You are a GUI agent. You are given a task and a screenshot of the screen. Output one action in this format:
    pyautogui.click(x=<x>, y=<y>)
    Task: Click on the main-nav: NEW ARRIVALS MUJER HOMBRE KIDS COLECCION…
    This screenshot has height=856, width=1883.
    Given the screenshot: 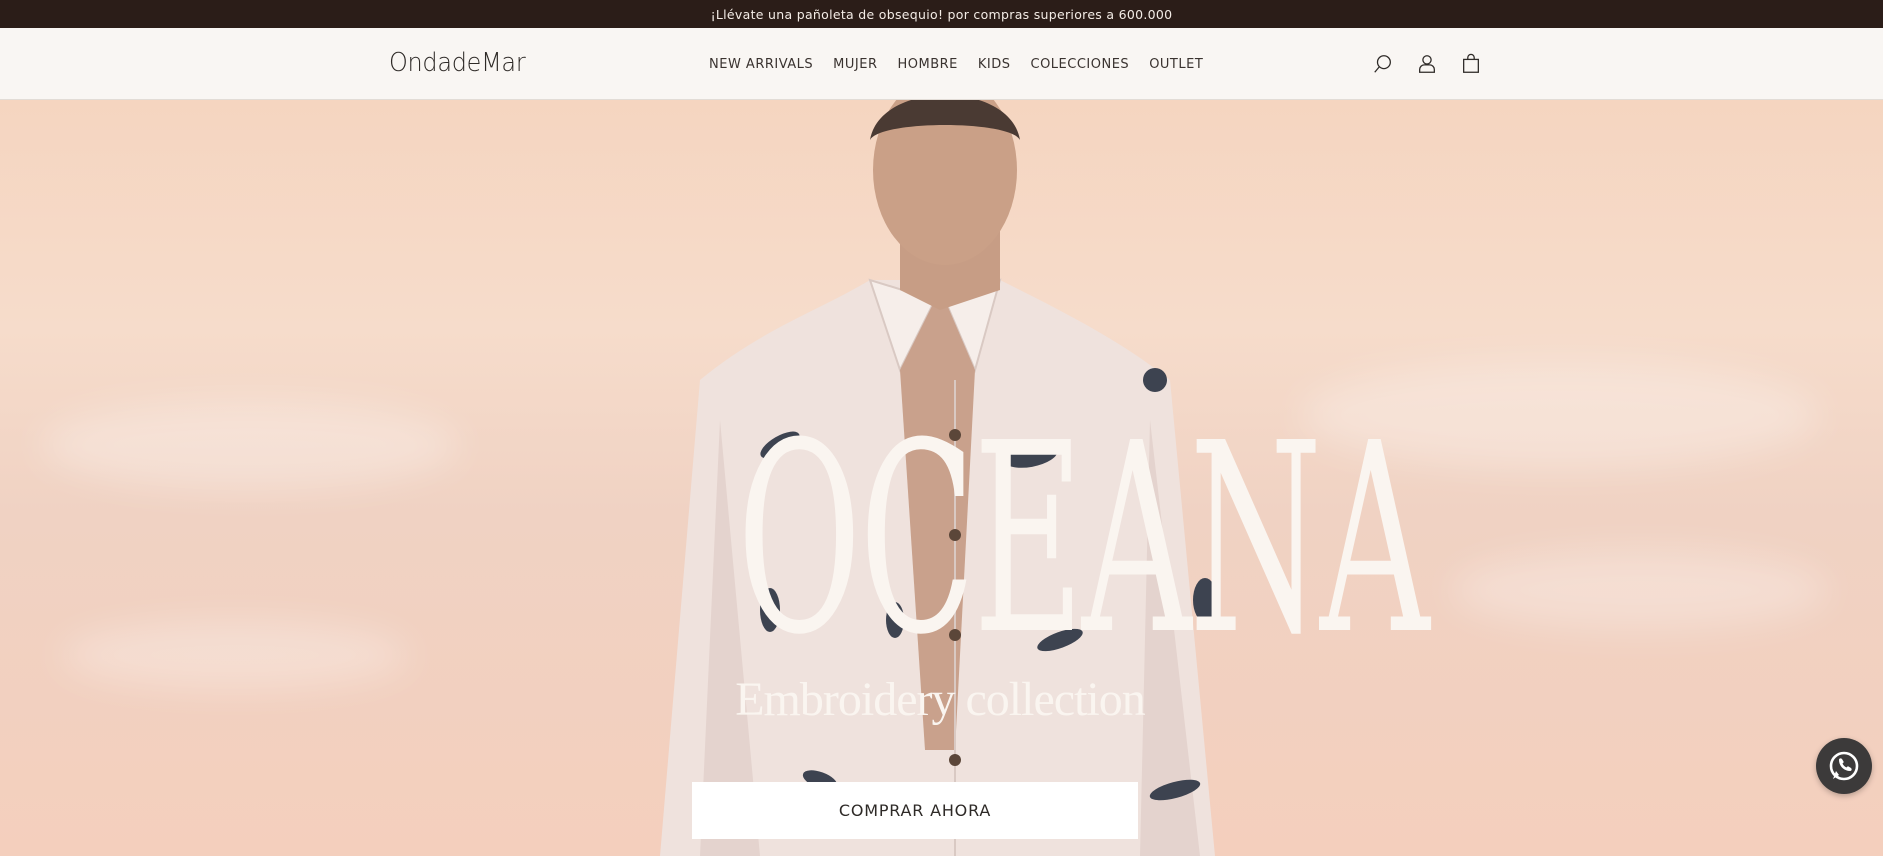 What is the action you would take?
    pyautogui.click(x=966, y=64)
    